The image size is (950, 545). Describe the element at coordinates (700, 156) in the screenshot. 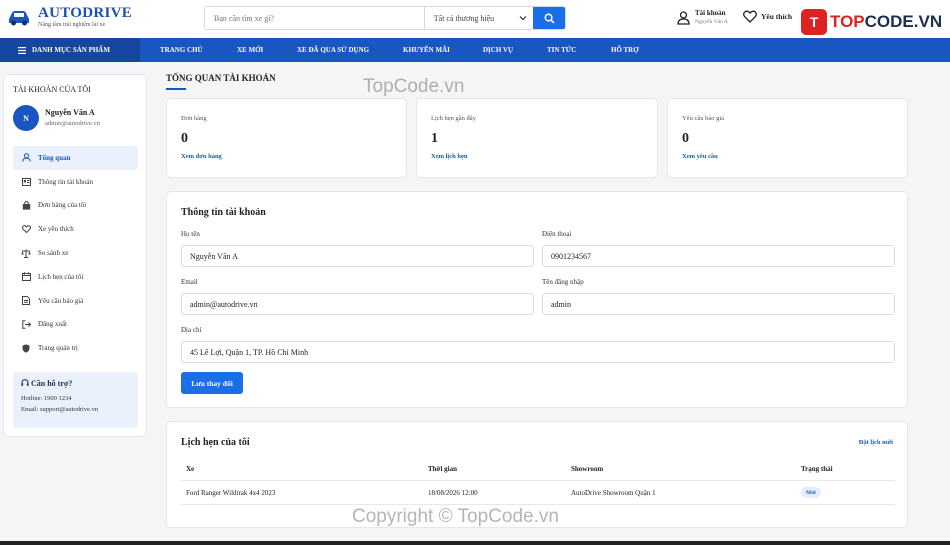

I see `view-quotes-link: Xem yêu cầu` at that location.